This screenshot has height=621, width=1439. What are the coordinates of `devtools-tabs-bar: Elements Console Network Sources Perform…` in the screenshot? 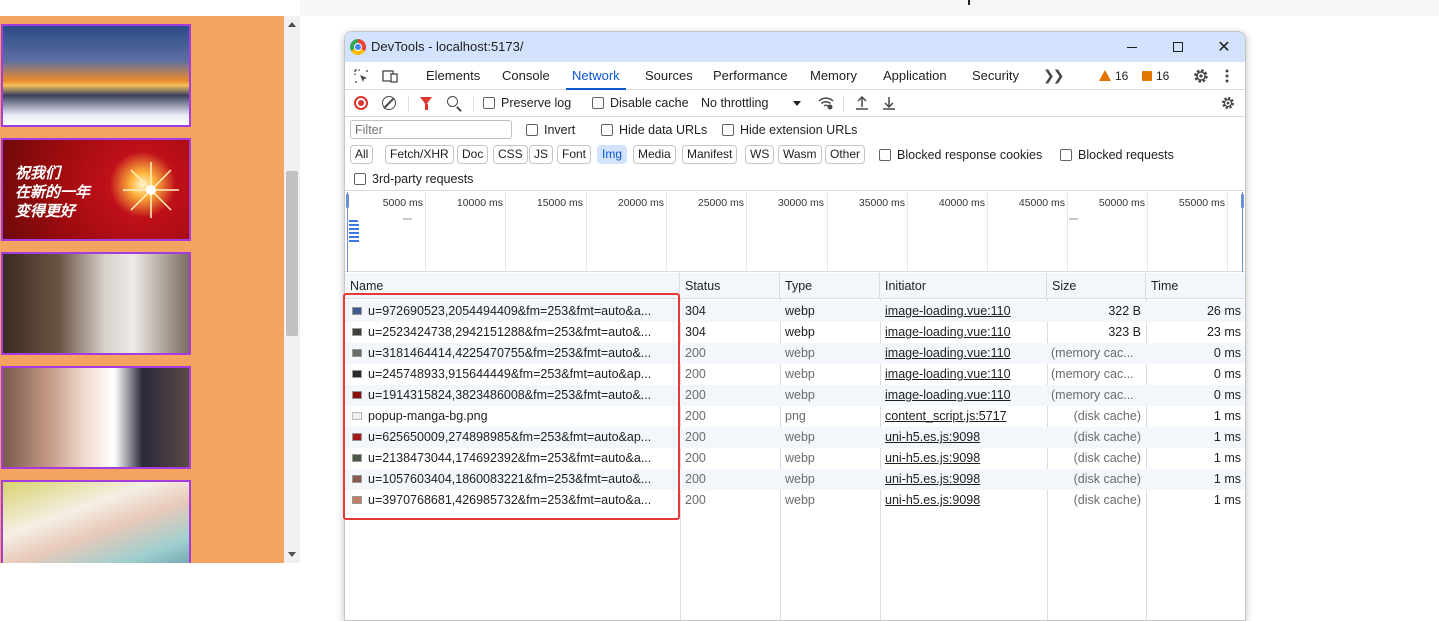 It's located at (795, 76).